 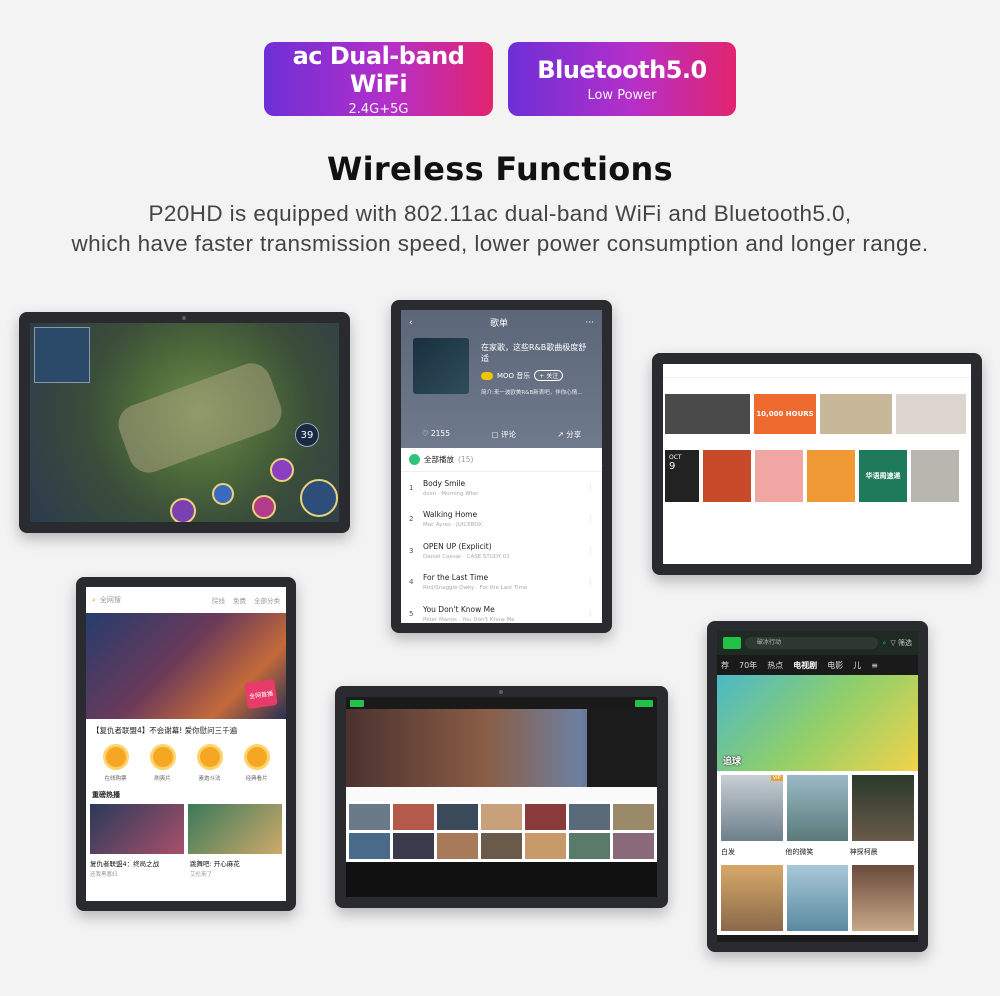 I want to click on category-label: 刷爽片, so click(x=162, y=779).